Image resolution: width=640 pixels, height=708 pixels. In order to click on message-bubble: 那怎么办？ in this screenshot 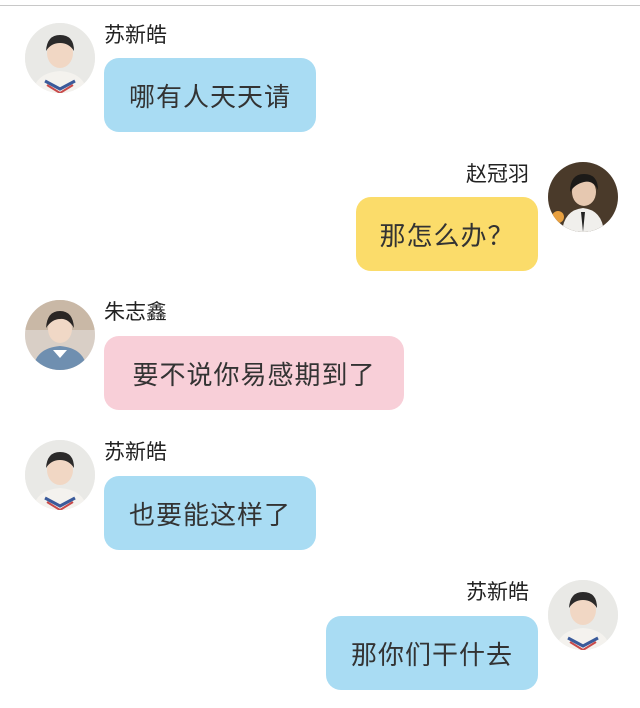, I will do `click(447, 234)`.